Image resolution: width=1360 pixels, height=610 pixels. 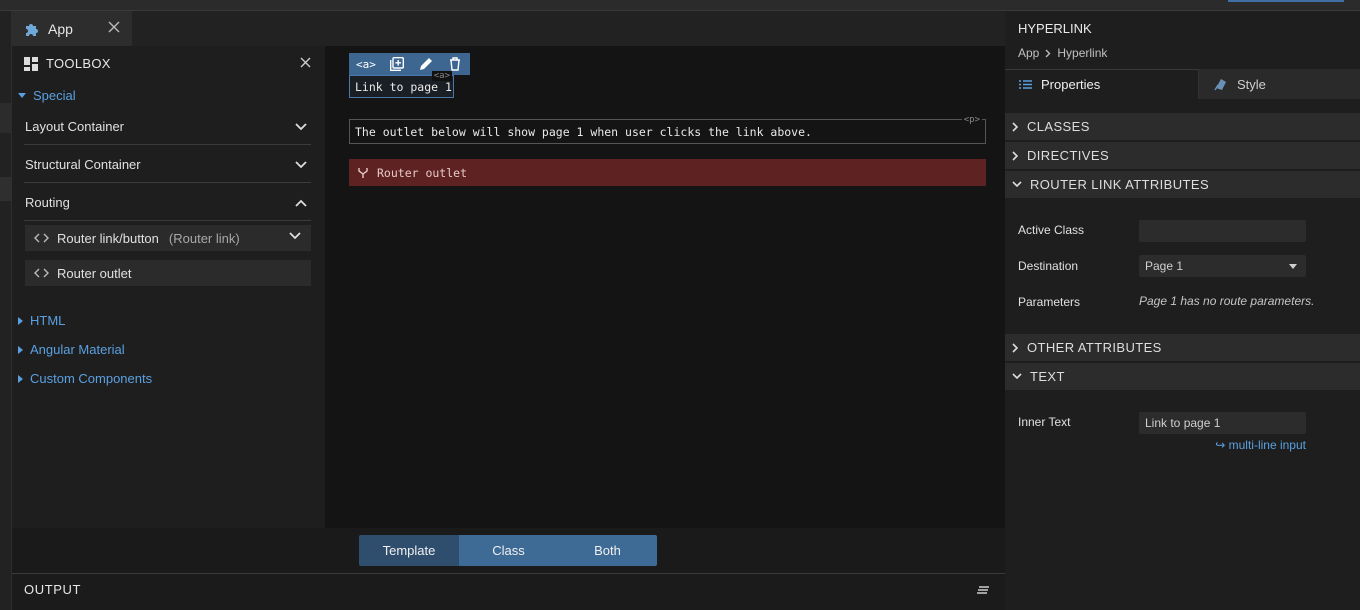 I want to click on inner-text-label: Inner Text, so click(x=1044, y=422).